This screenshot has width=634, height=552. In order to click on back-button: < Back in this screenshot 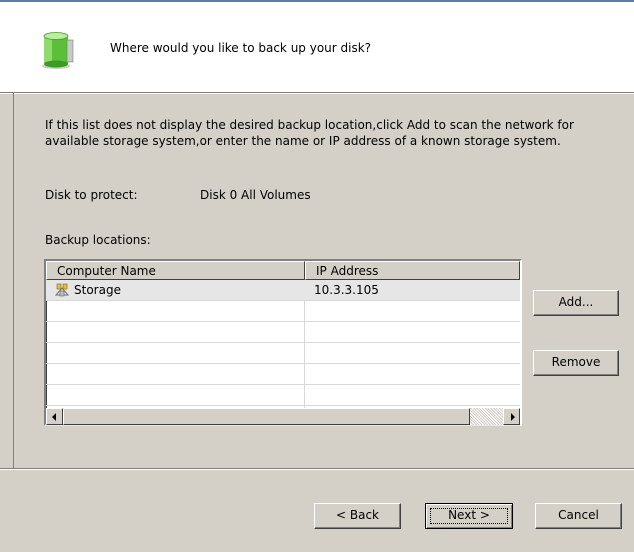, I will do `click(357, 516)`.